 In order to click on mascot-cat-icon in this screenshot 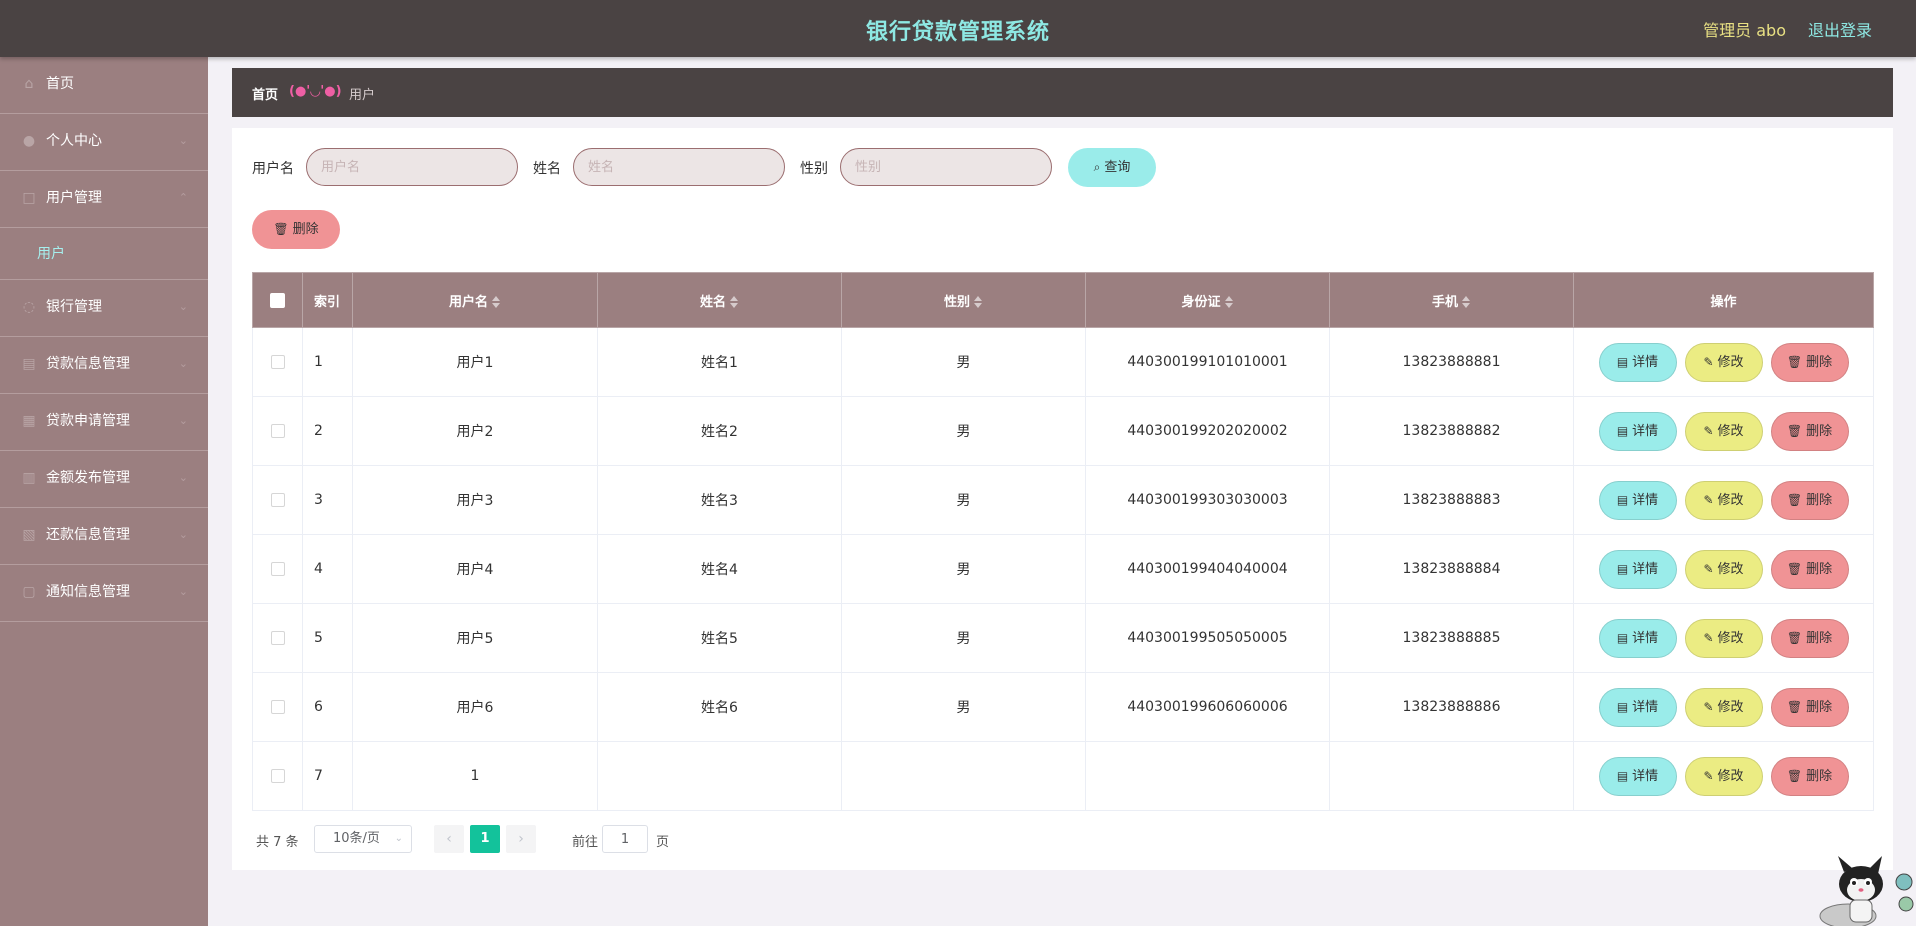, I will do `click(1862, 890)`.